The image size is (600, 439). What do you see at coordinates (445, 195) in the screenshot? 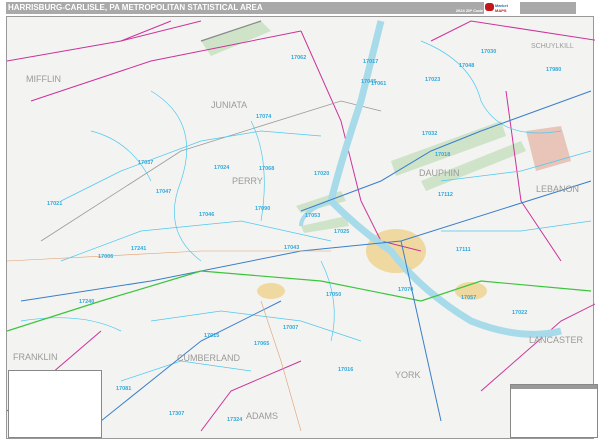
I see `zip-label: 17112` at bounding box center [445, 195].